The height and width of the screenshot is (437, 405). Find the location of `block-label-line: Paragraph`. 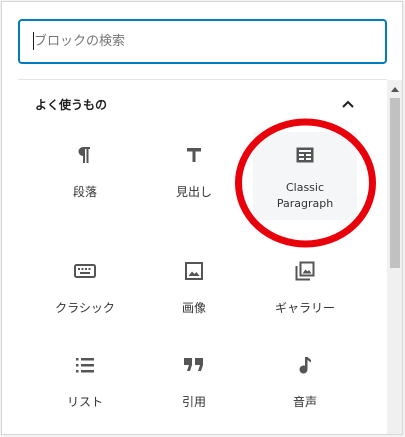

block-label-line: Paragraph is located at coordinates (305, 203).